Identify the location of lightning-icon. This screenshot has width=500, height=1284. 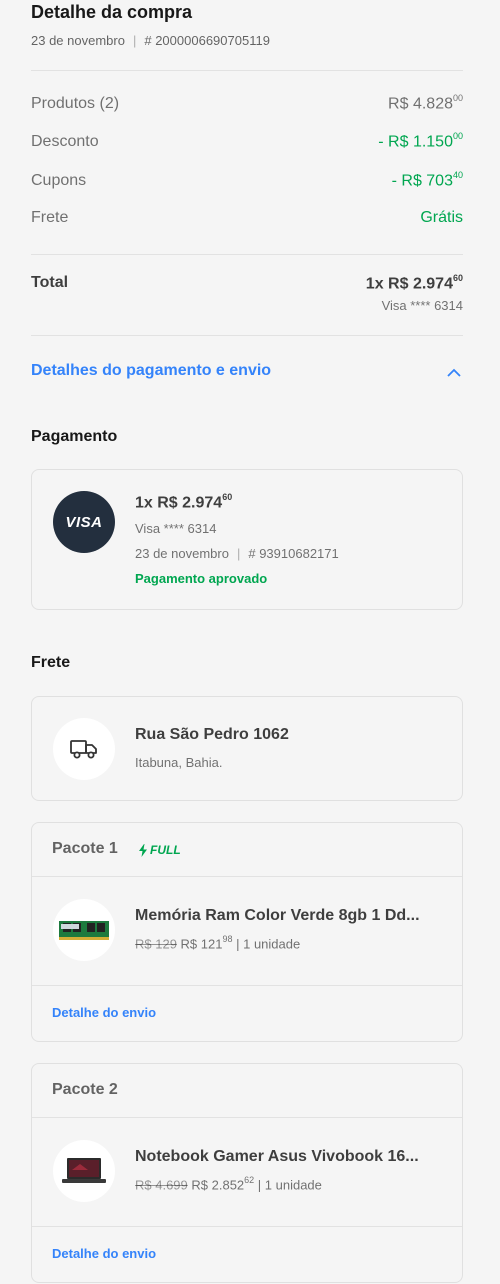
(143, 850).